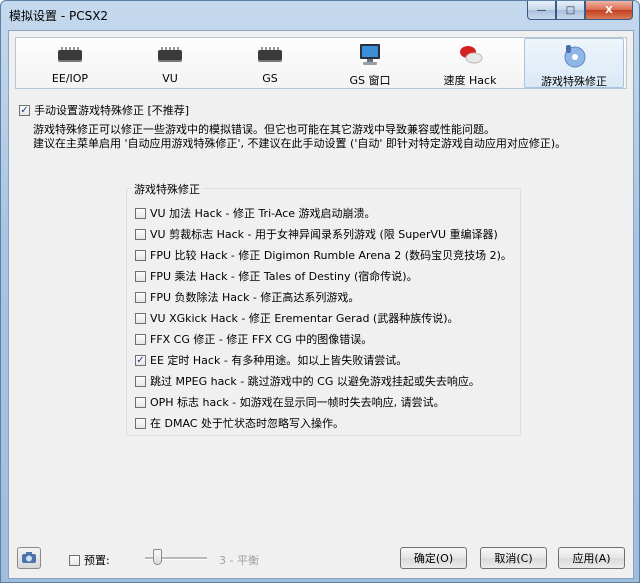 This screenshot has width=640, height=583. Describe the element at coordinates (370, 55) in the screenshot. I see `monitor-icon` at that location.